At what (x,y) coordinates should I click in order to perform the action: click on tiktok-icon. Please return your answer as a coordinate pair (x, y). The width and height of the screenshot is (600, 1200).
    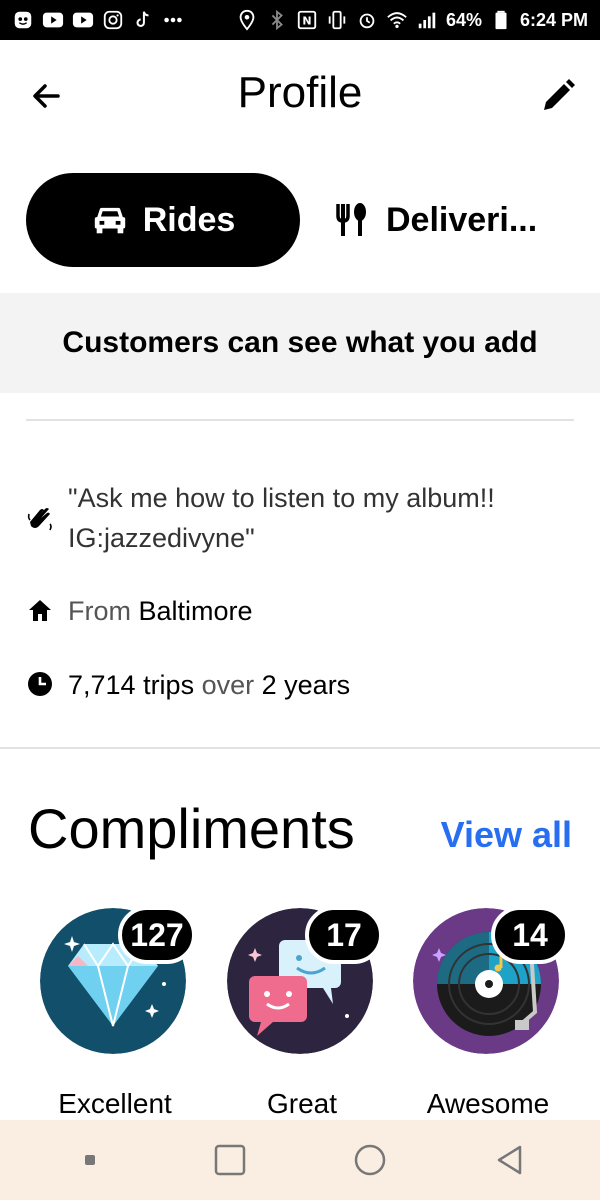
    Looking at the image, I should click on (143, 20).